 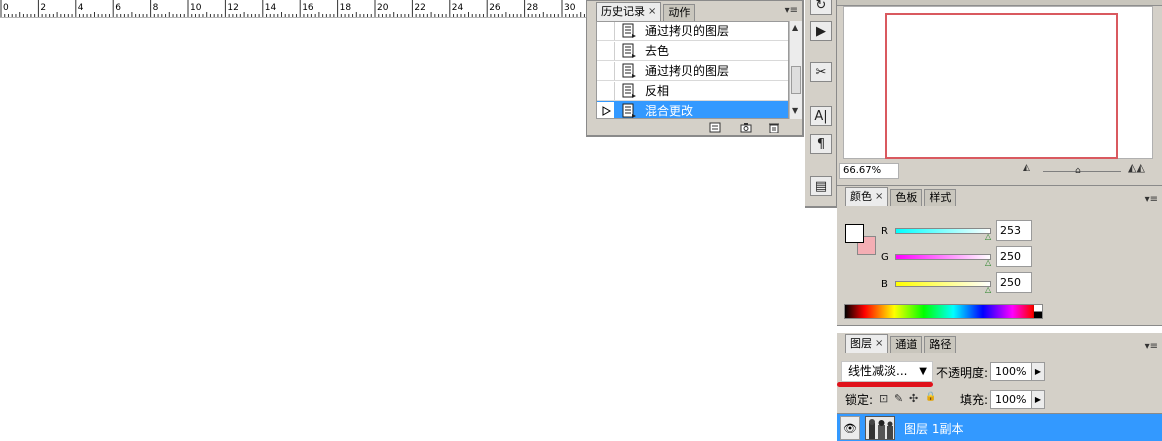 I want to click on tab-history: 历史记录 ×, so click(x=629, y=11).